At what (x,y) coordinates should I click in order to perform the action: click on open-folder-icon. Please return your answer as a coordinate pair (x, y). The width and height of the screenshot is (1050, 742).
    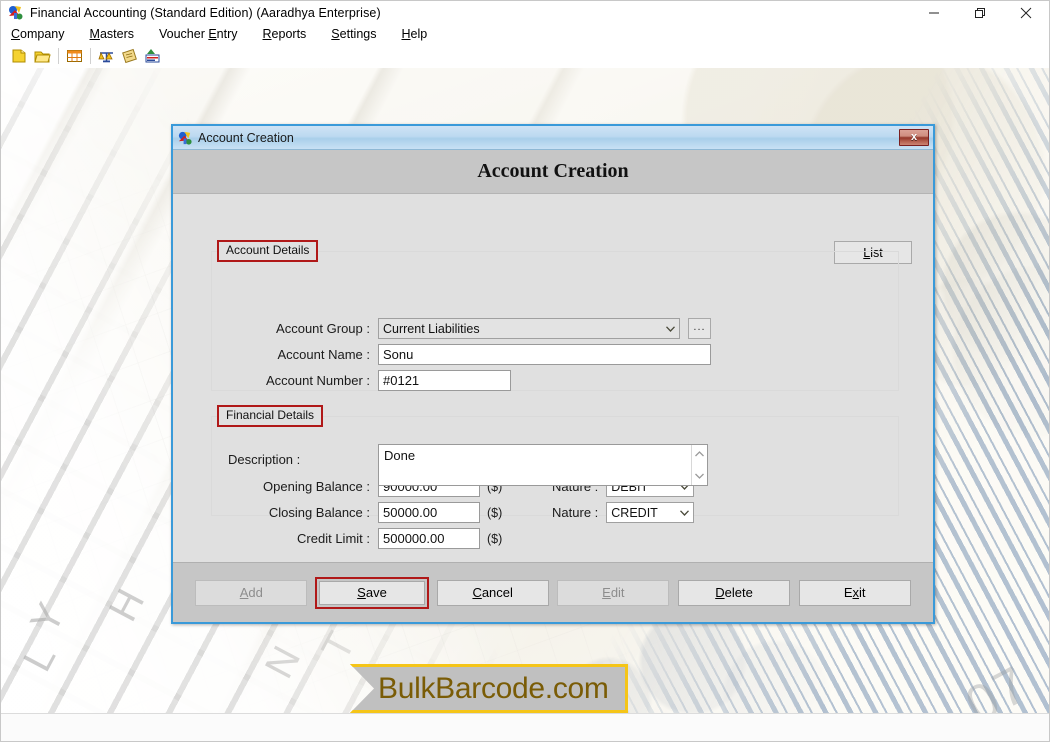
    Looking at the image, I should click on (42, 56).